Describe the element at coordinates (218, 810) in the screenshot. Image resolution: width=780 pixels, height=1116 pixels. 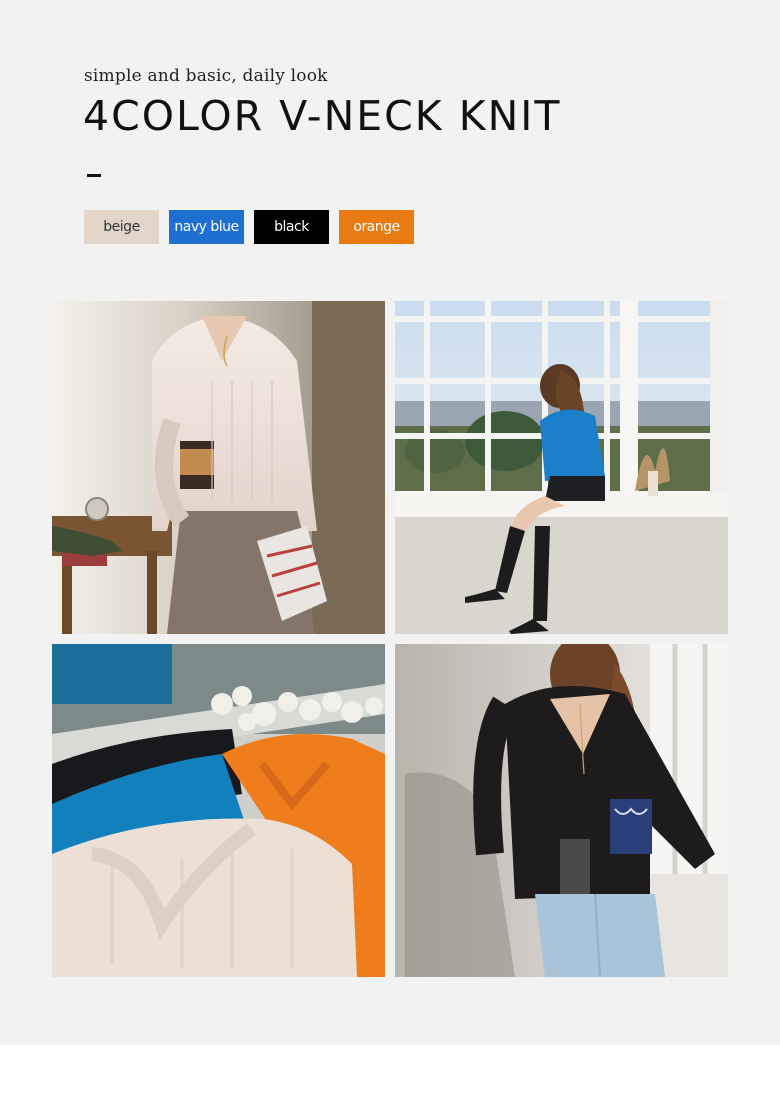
I see `color-lineup-photo` at that location.